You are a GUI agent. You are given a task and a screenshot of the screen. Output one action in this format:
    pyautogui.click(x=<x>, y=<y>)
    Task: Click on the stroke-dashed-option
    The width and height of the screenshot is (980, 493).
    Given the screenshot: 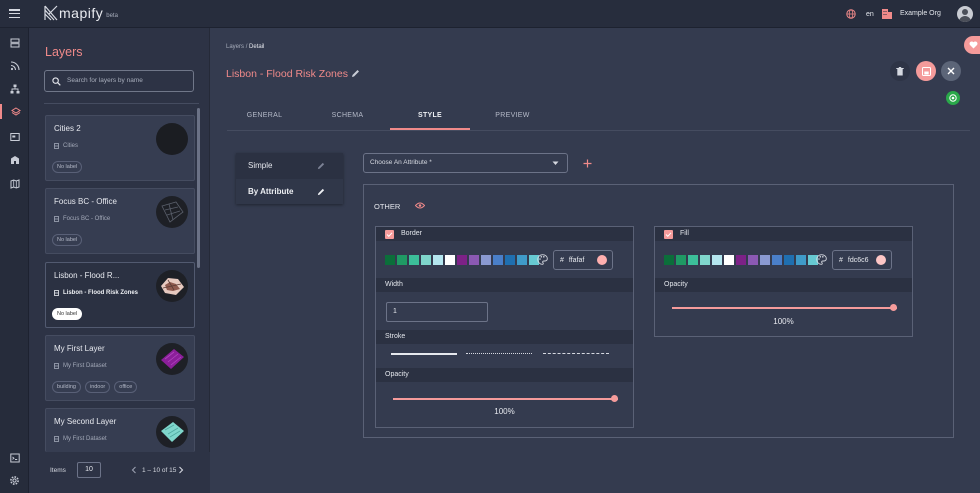 What is the action you would take?
    pyautogui.click(x=576, y=353)
    